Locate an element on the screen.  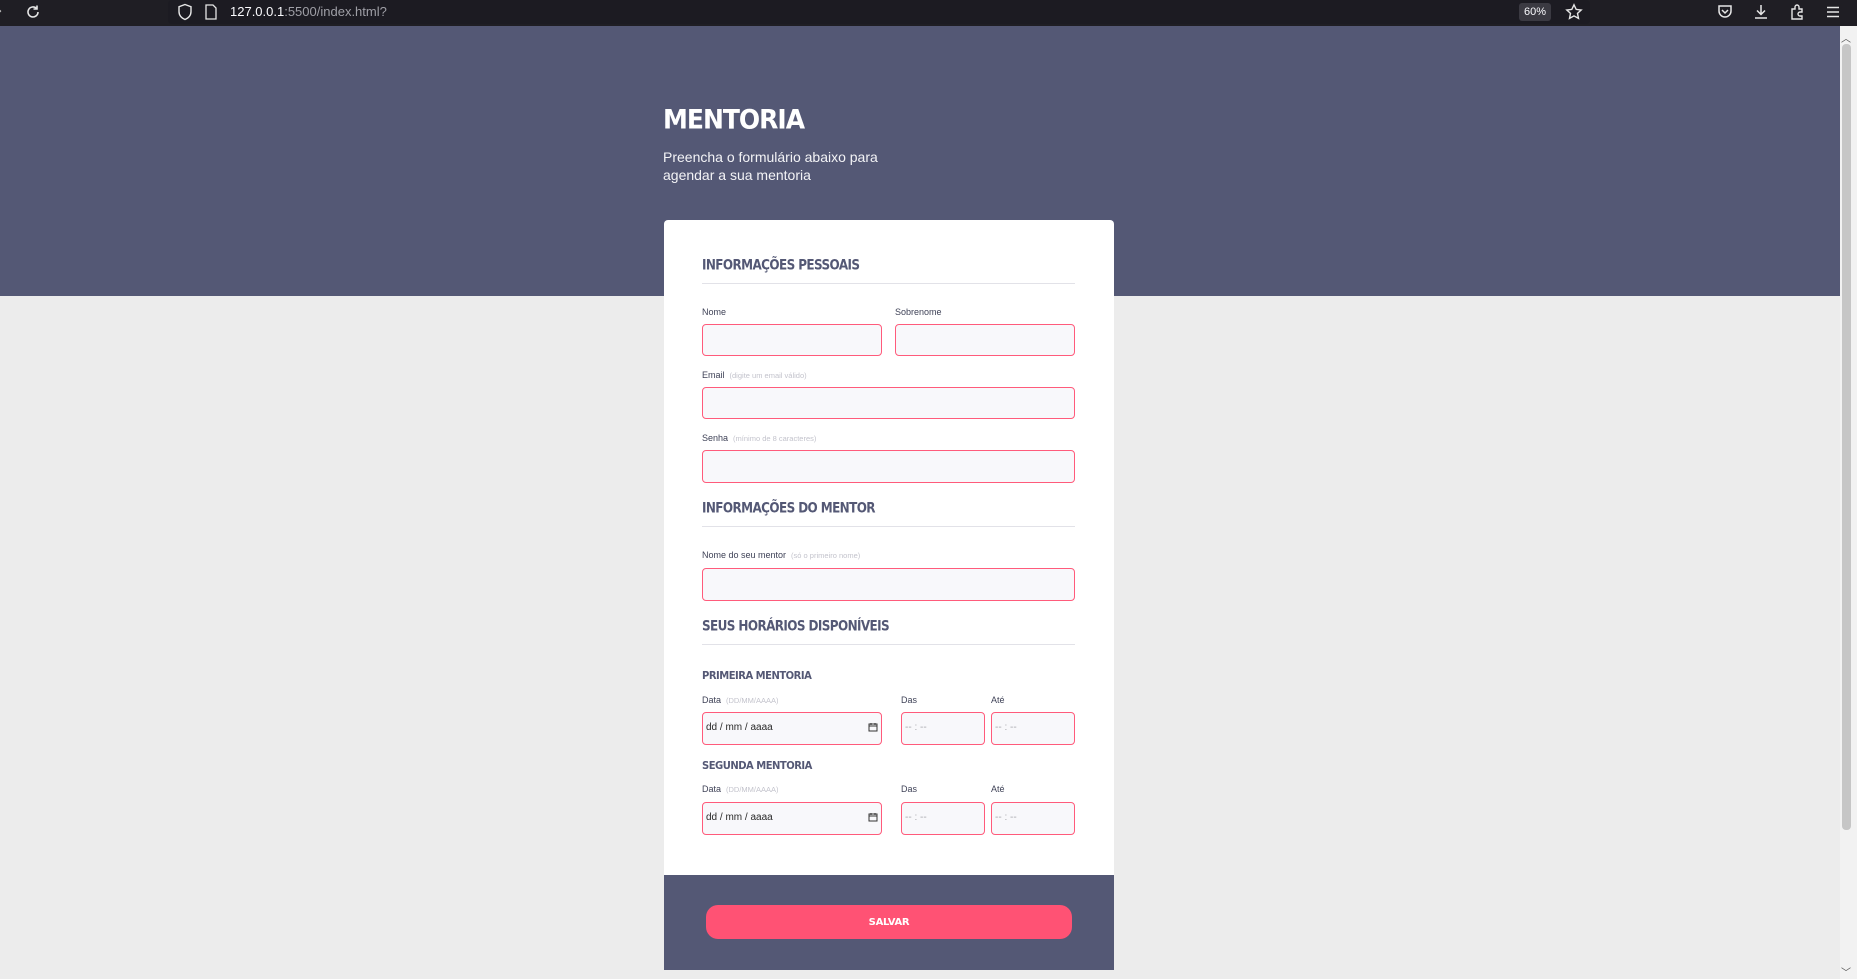
first-to-time-placeholder: -- is located at coordinates (1006, 727).